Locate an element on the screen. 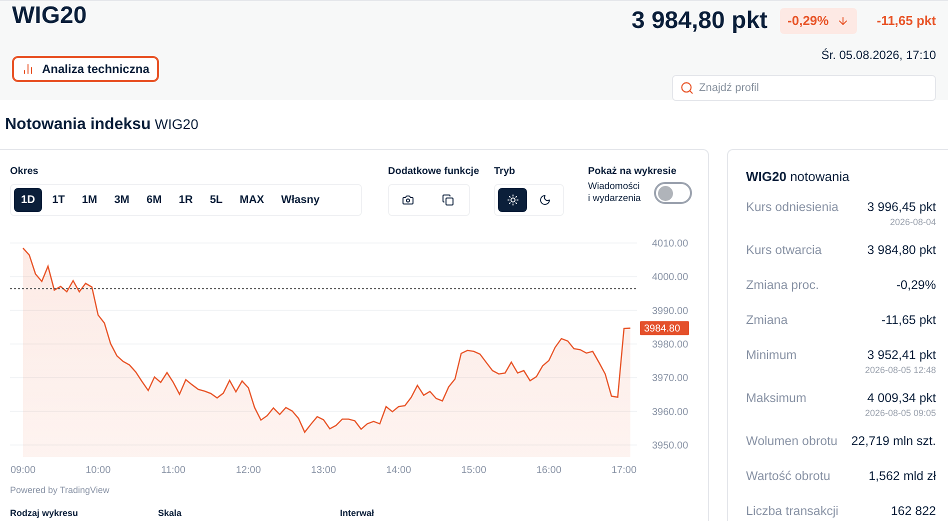 This screenshot has width=948, height=521. bar-chart-icon is located at coordinates (28, 69).